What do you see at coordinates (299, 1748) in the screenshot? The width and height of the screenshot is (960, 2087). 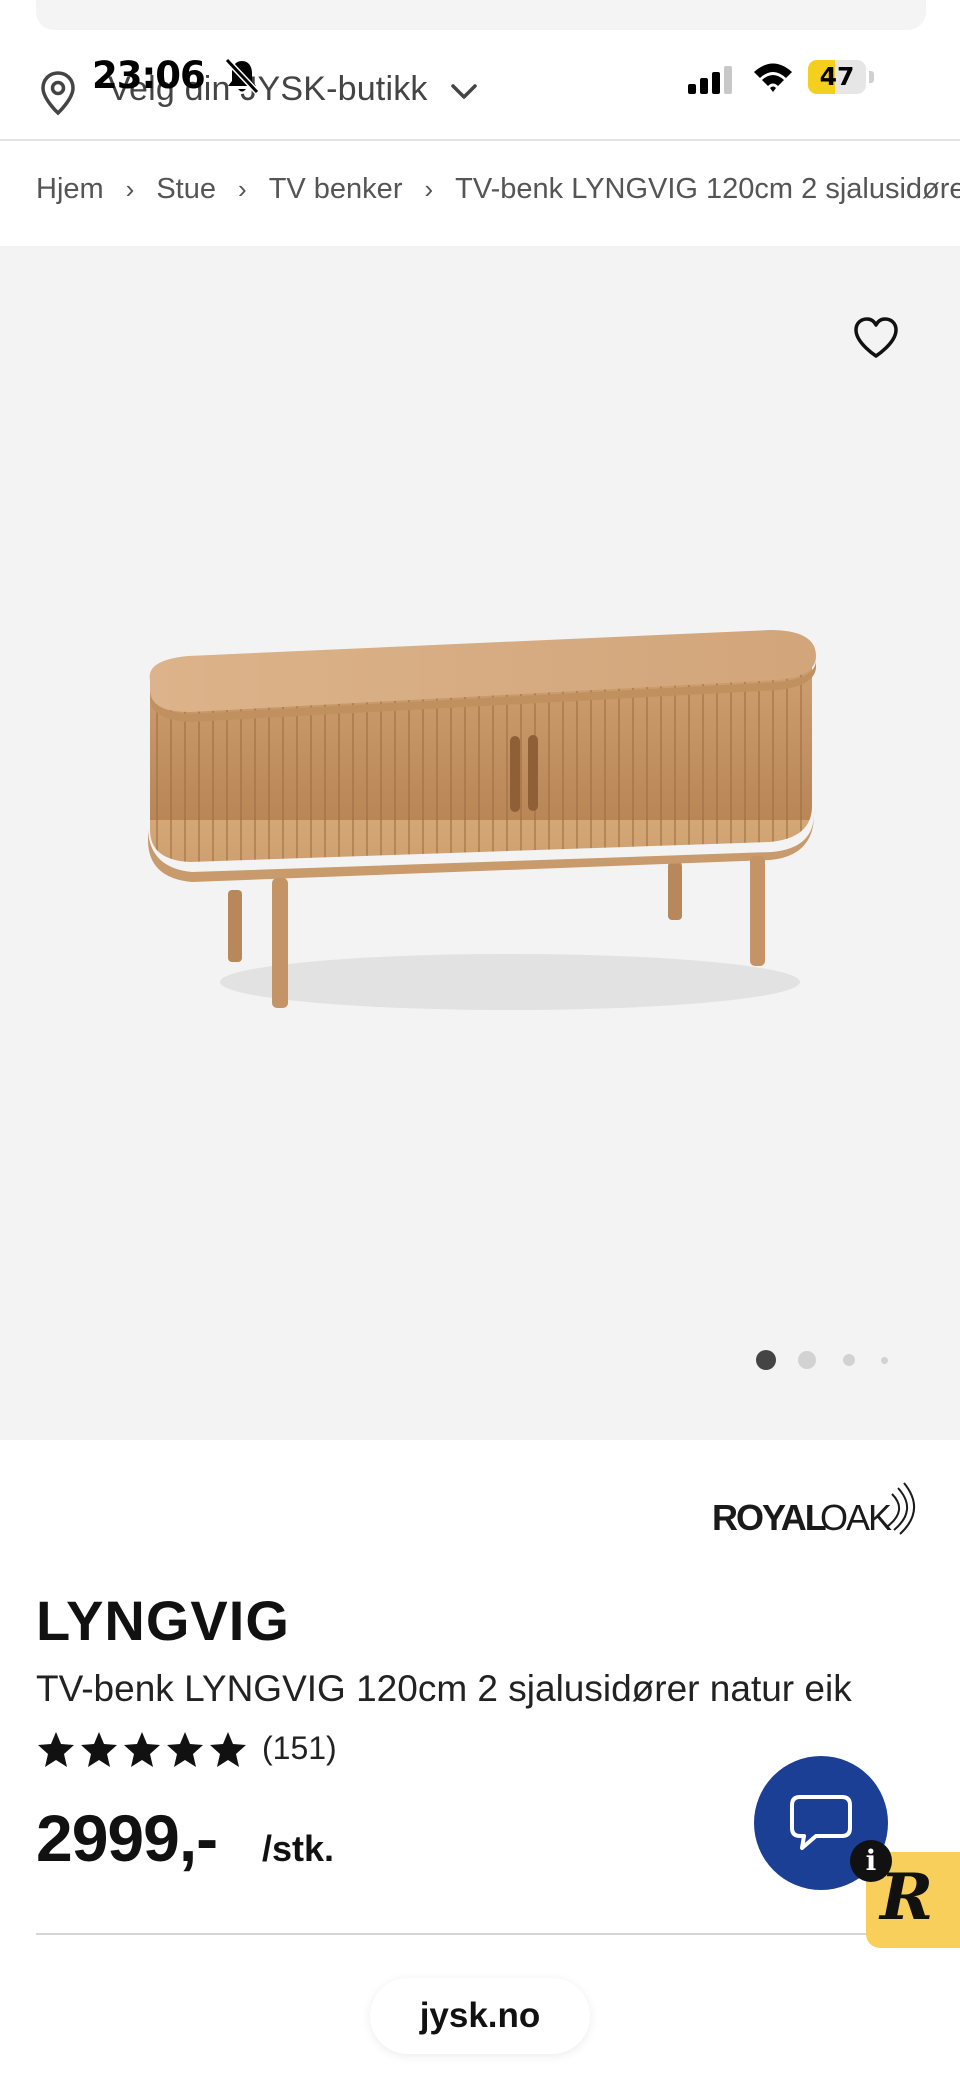 I see `review-count: (151)` at bounding box center [299, 1748].